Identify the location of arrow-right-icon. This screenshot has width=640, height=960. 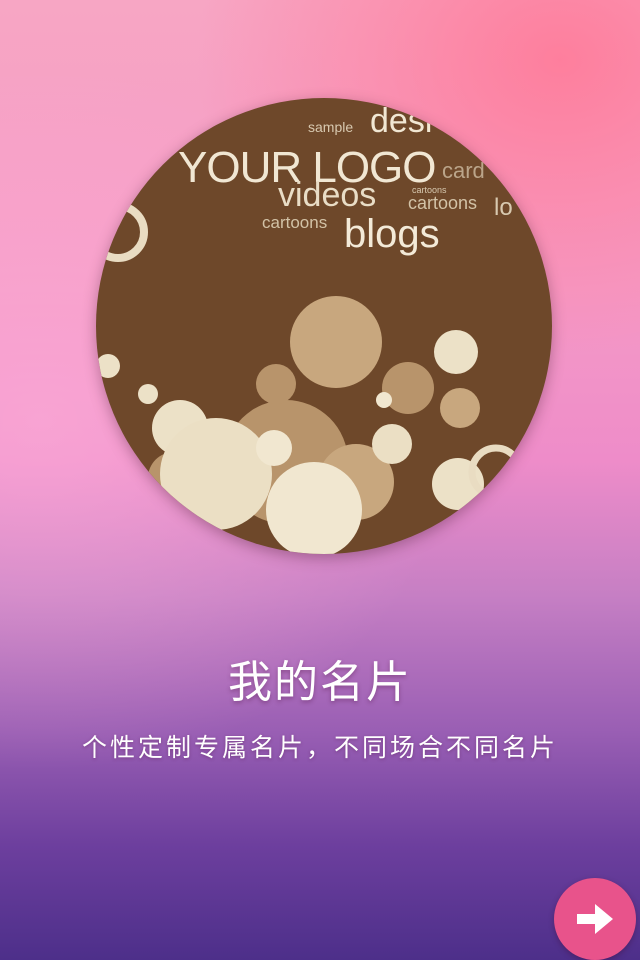
(595, 919).